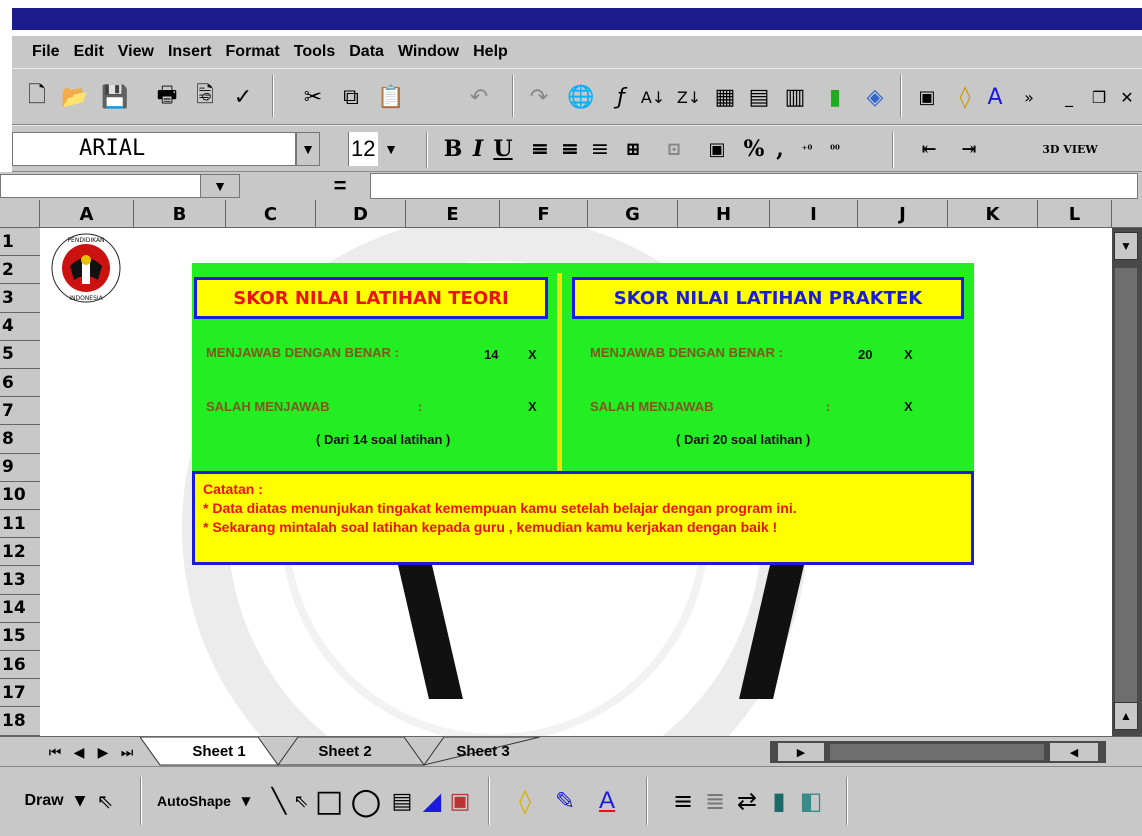 The height and width of the screenshot is (836, 1142). Describe the element at coordinates (754, 186) in the screenshot. I see `formula-input` at that location.